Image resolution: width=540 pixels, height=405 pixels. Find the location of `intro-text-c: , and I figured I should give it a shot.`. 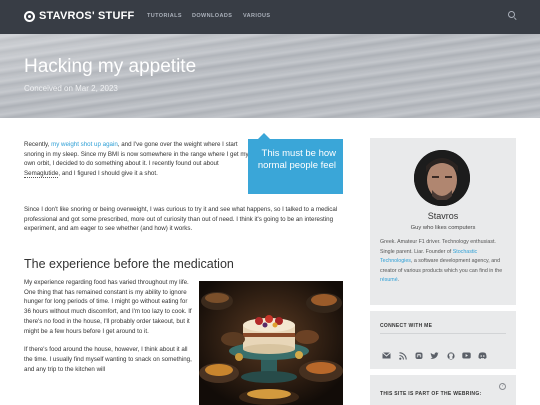

intro-text-c: , and I figured I should give it a shot. is located at coordinates (108, 174).